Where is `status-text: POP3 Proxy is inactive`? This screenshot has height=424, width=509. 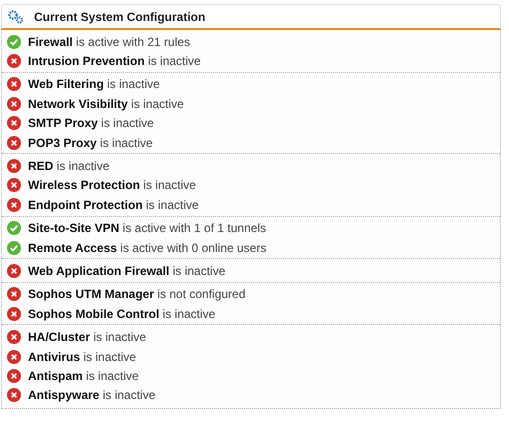 status-text: POP3 Proxy is inactive is located at coordinates (90, 143).